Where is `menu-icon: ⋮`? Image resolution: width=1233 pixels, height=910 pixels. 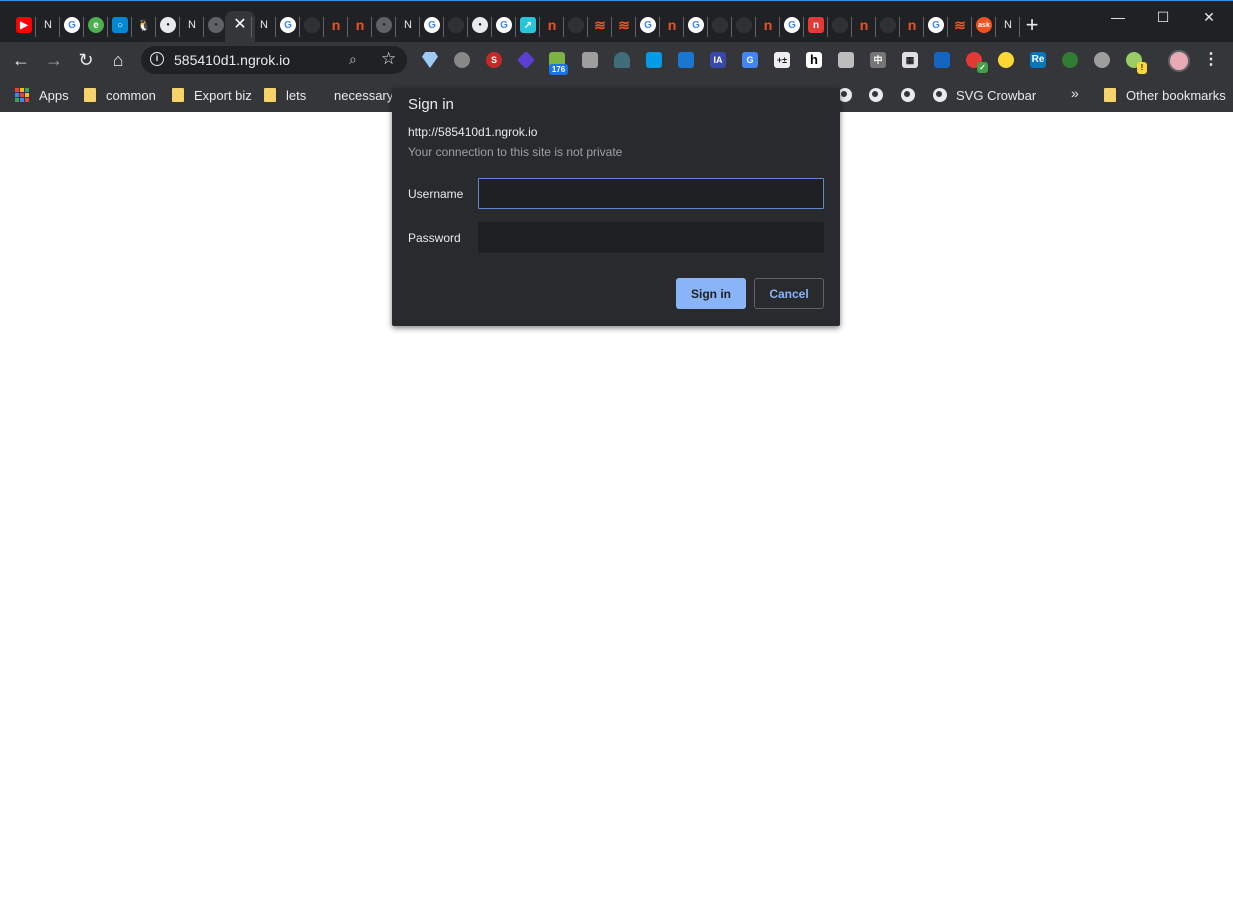 menu-icon: ⋮ is located at coordinates (1211, 60).